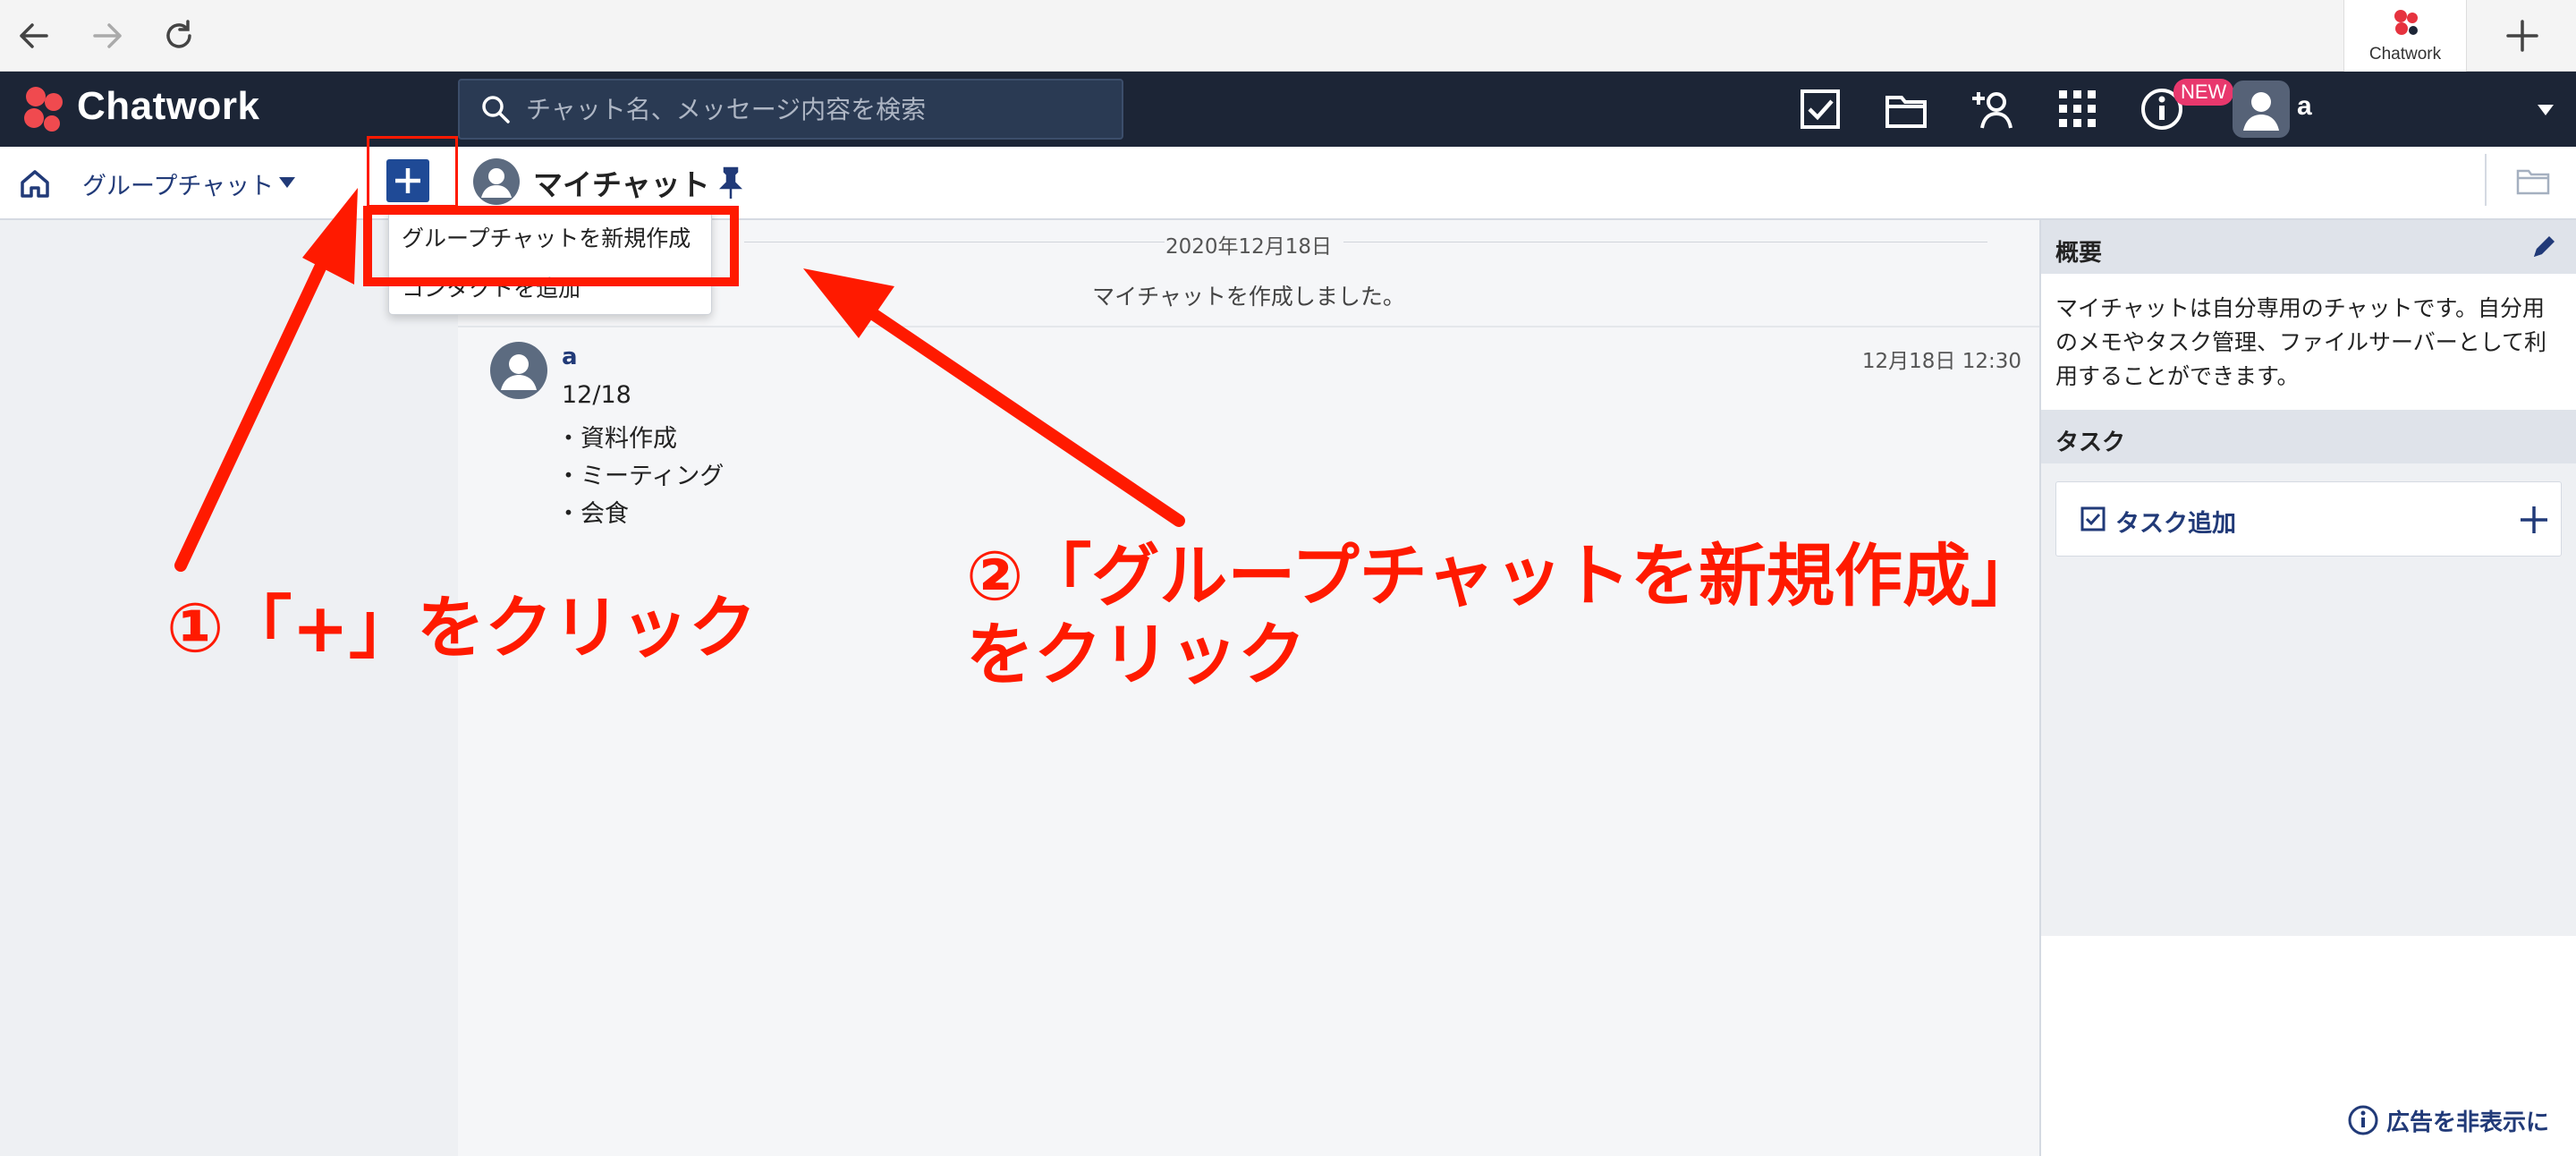  What do you see at coordinates (168, 106) in the screenshot?
I see `brand-name: Chatwork` at bounding box center [168, 106].